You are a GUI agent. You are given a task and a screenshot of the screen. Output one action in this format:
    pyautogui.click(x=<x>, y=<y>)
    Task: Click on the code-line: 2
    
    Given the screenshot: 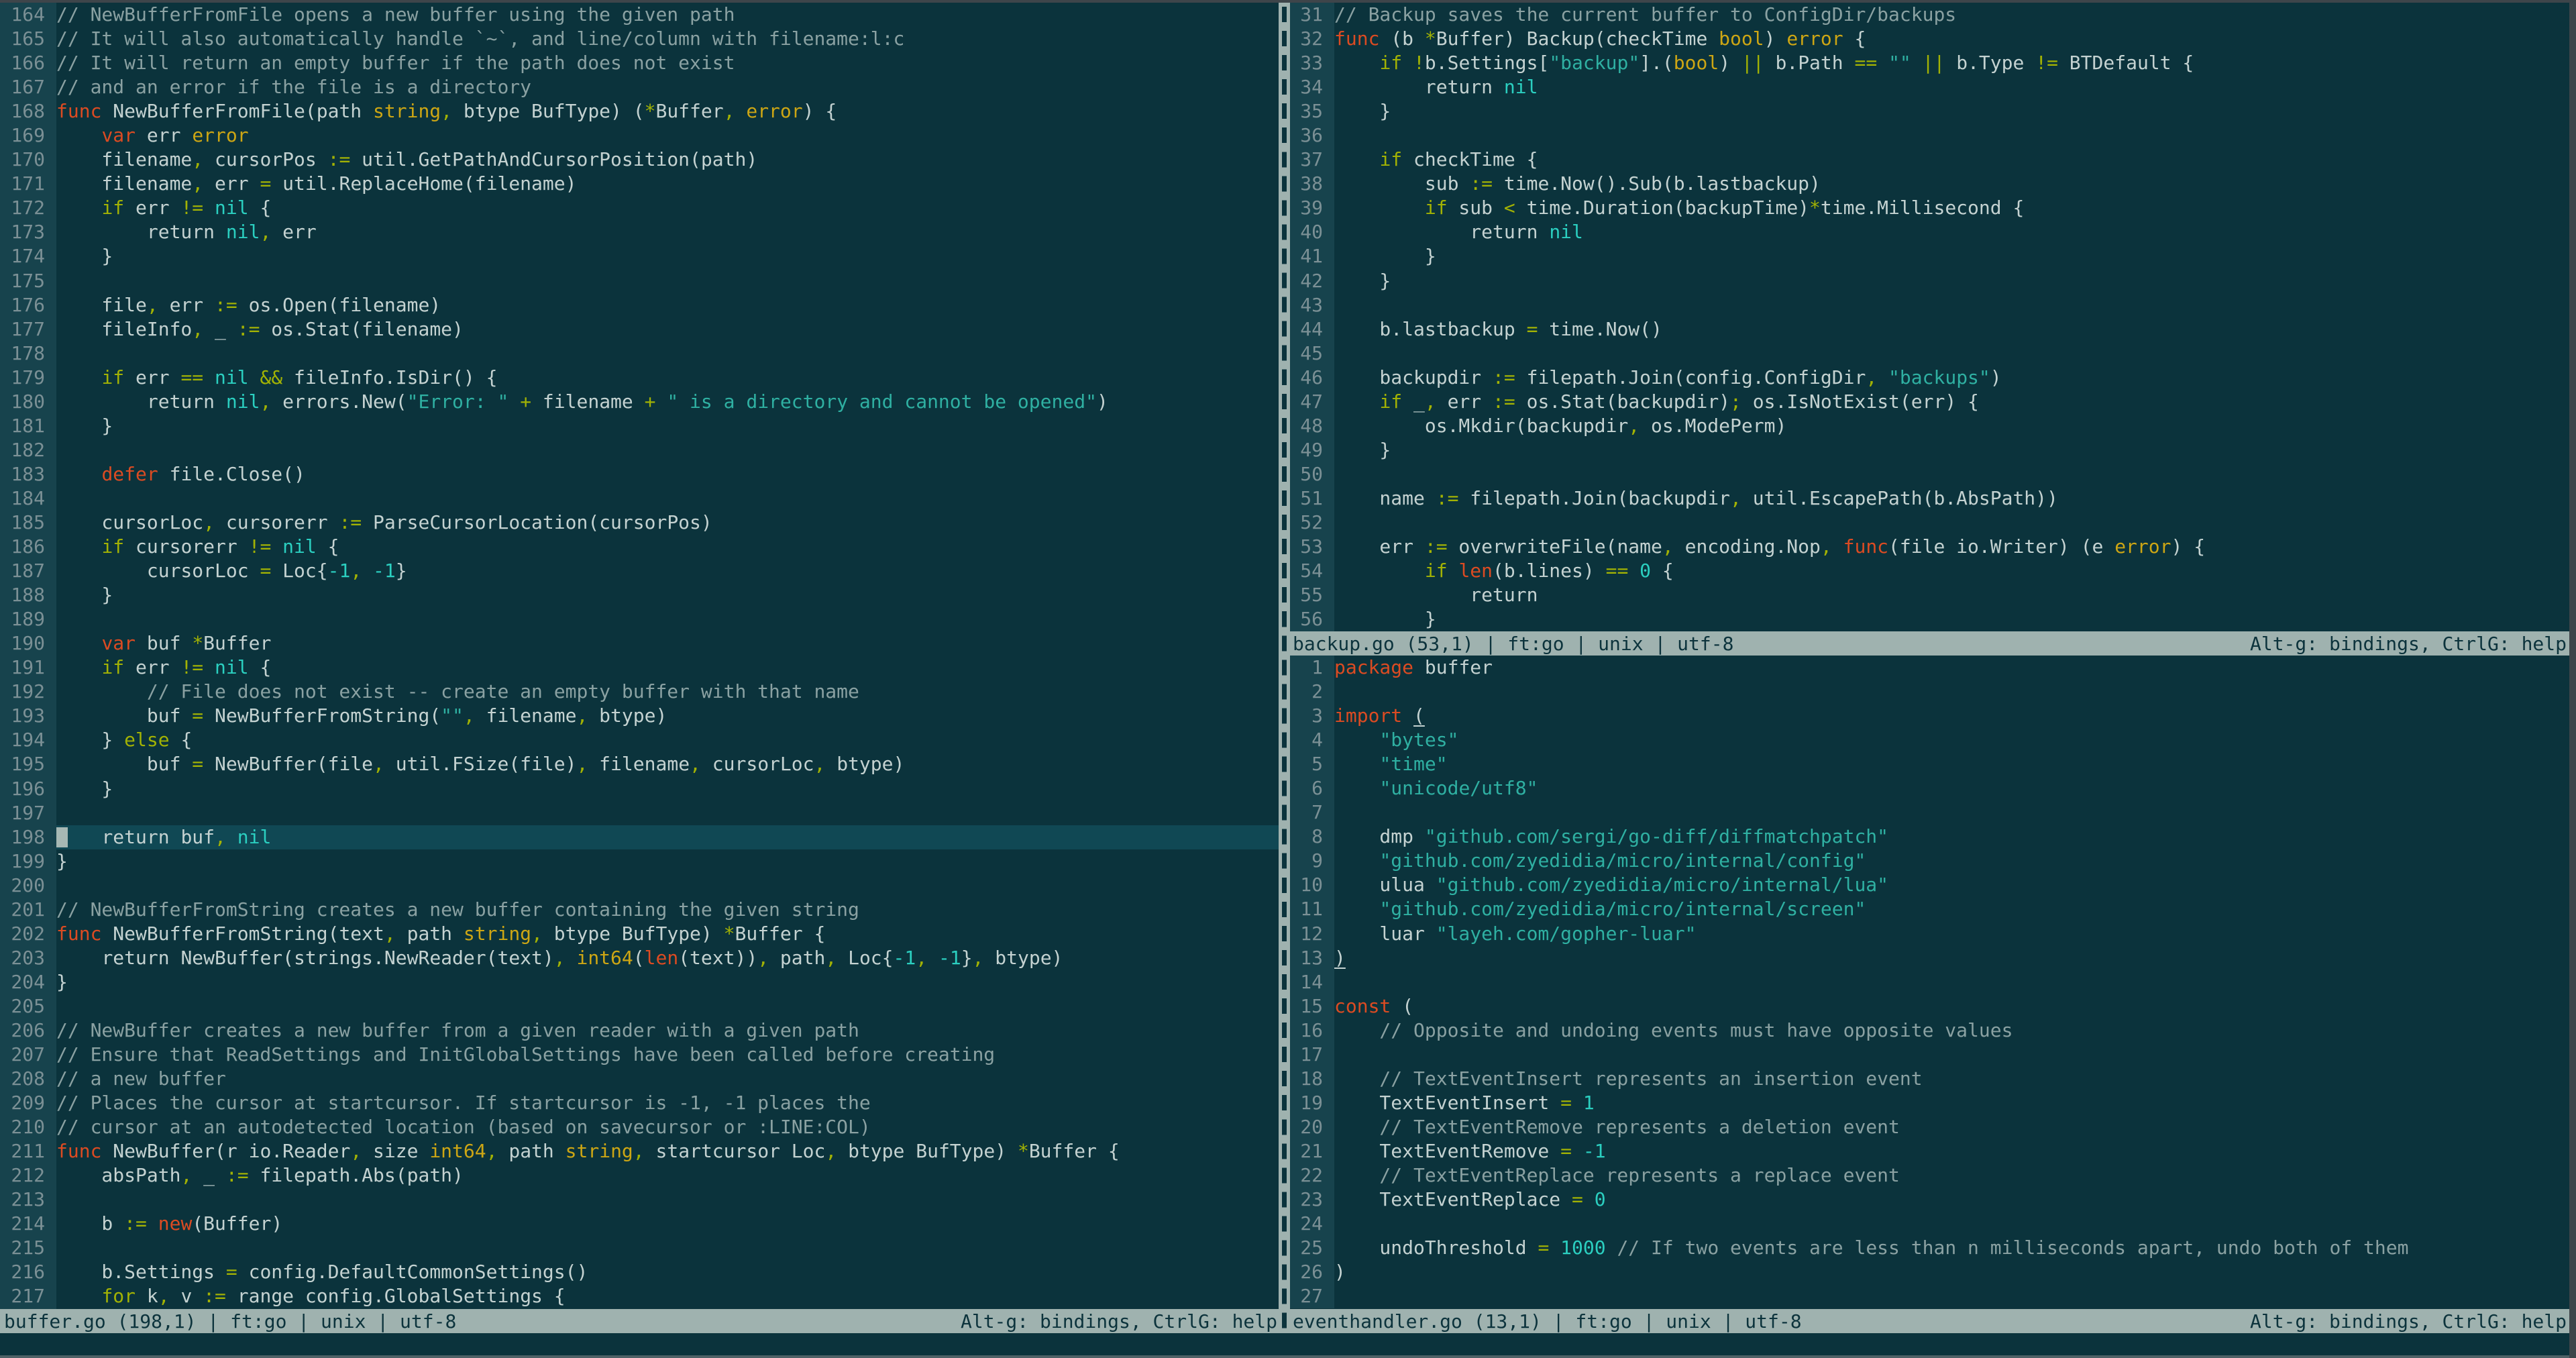 What is the action you would take?
    pyautogui.click(x=1933, y=692)
    